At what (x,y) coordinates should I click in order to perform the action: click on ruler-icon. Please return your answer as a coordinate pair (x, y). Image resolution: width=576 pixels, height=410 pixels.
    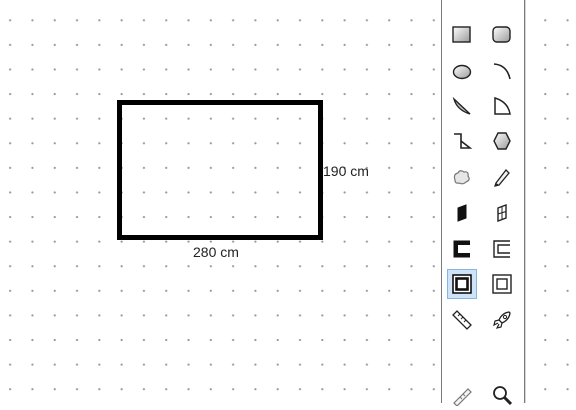
    Looking at the image, I should click on (462, 320).